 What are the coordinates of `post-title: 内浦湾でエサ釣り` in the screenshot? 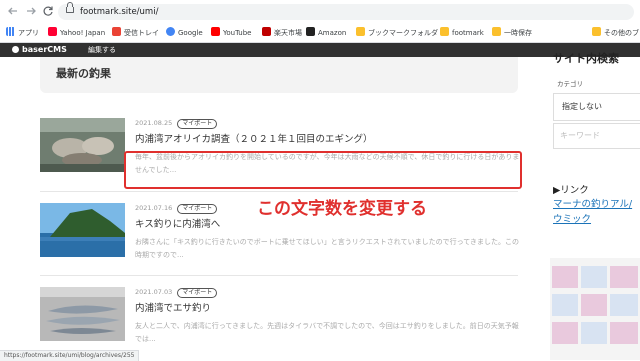 It's located at (173, 309).